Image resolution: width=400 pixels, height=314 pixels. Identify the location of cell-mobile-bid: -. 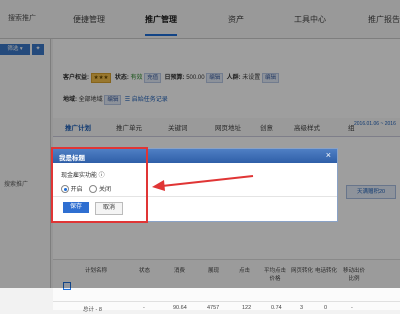
(352, 308).